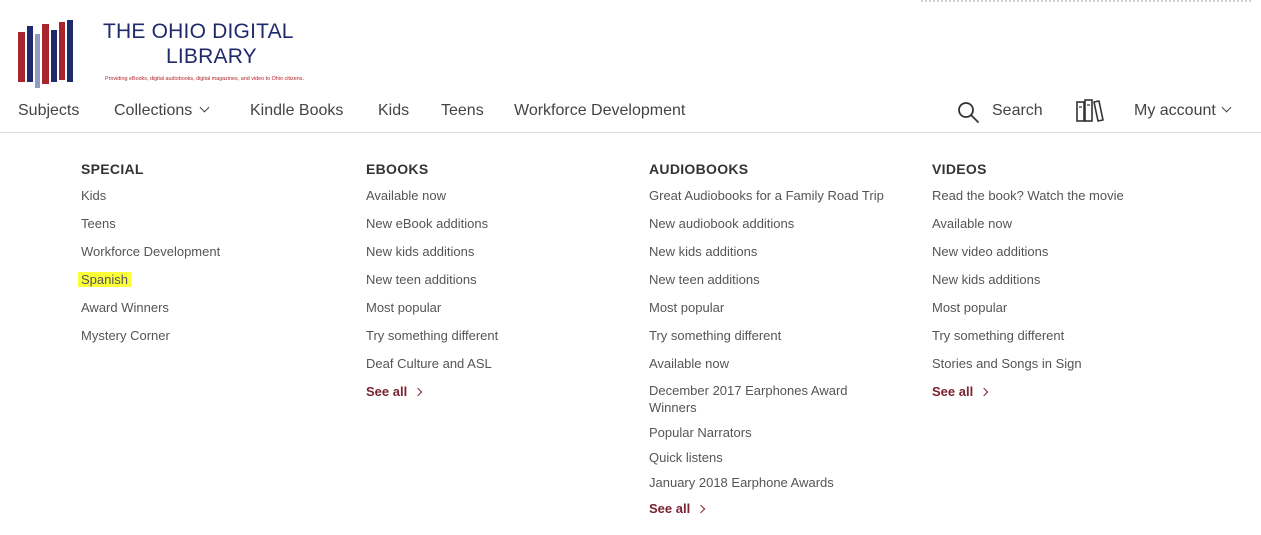  I want to click on menu-link: January 2018 Earphone Awards, so click(784, 482).